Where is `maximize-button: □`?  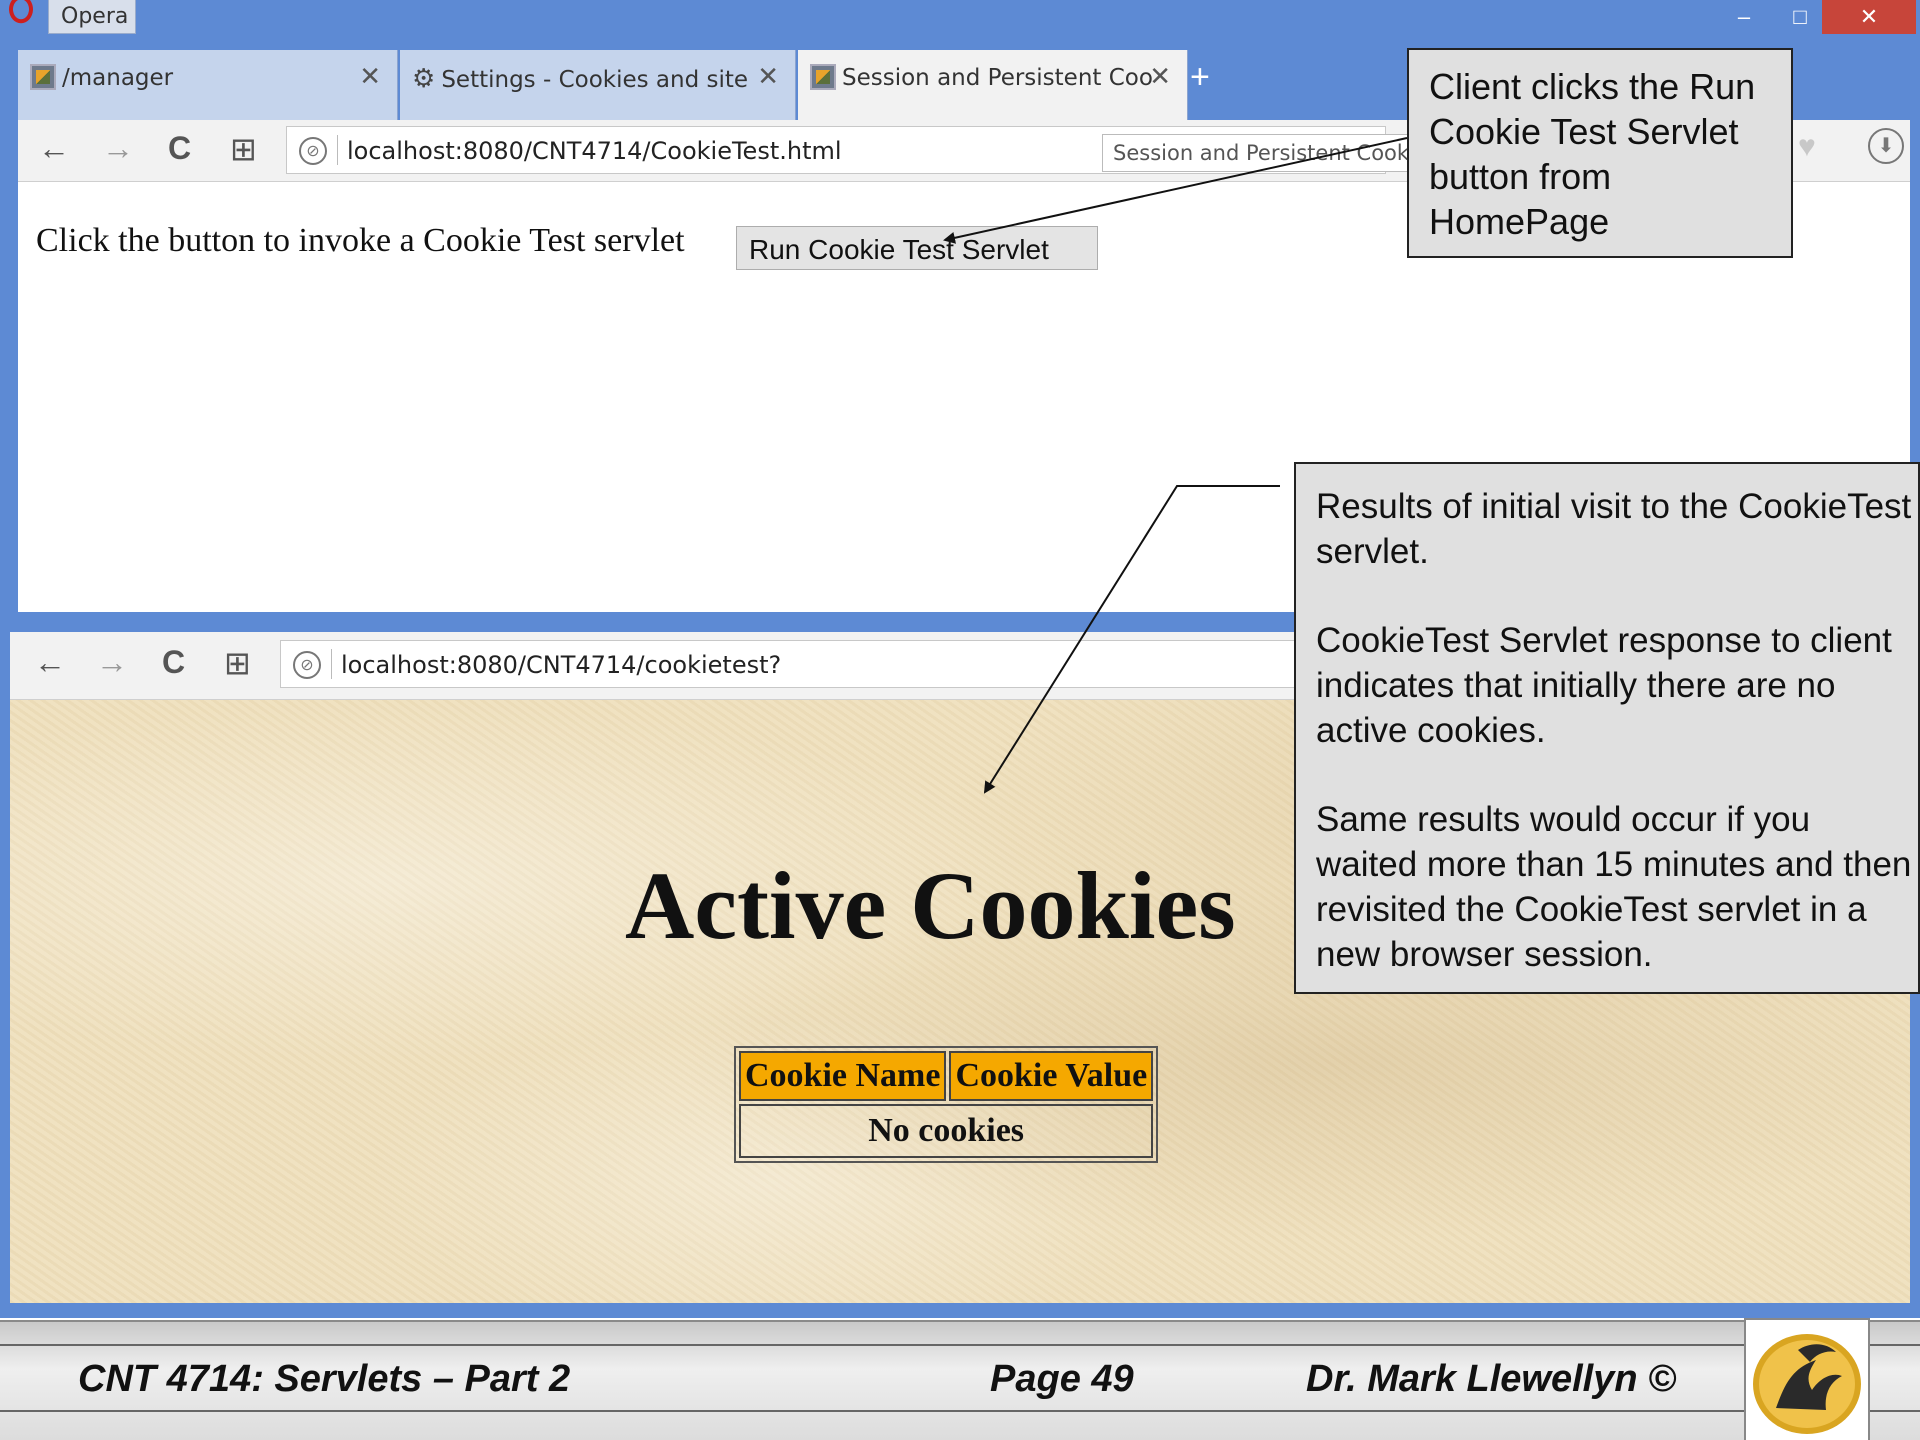
maximize-button: □ is located at coordinates (1800, 17).